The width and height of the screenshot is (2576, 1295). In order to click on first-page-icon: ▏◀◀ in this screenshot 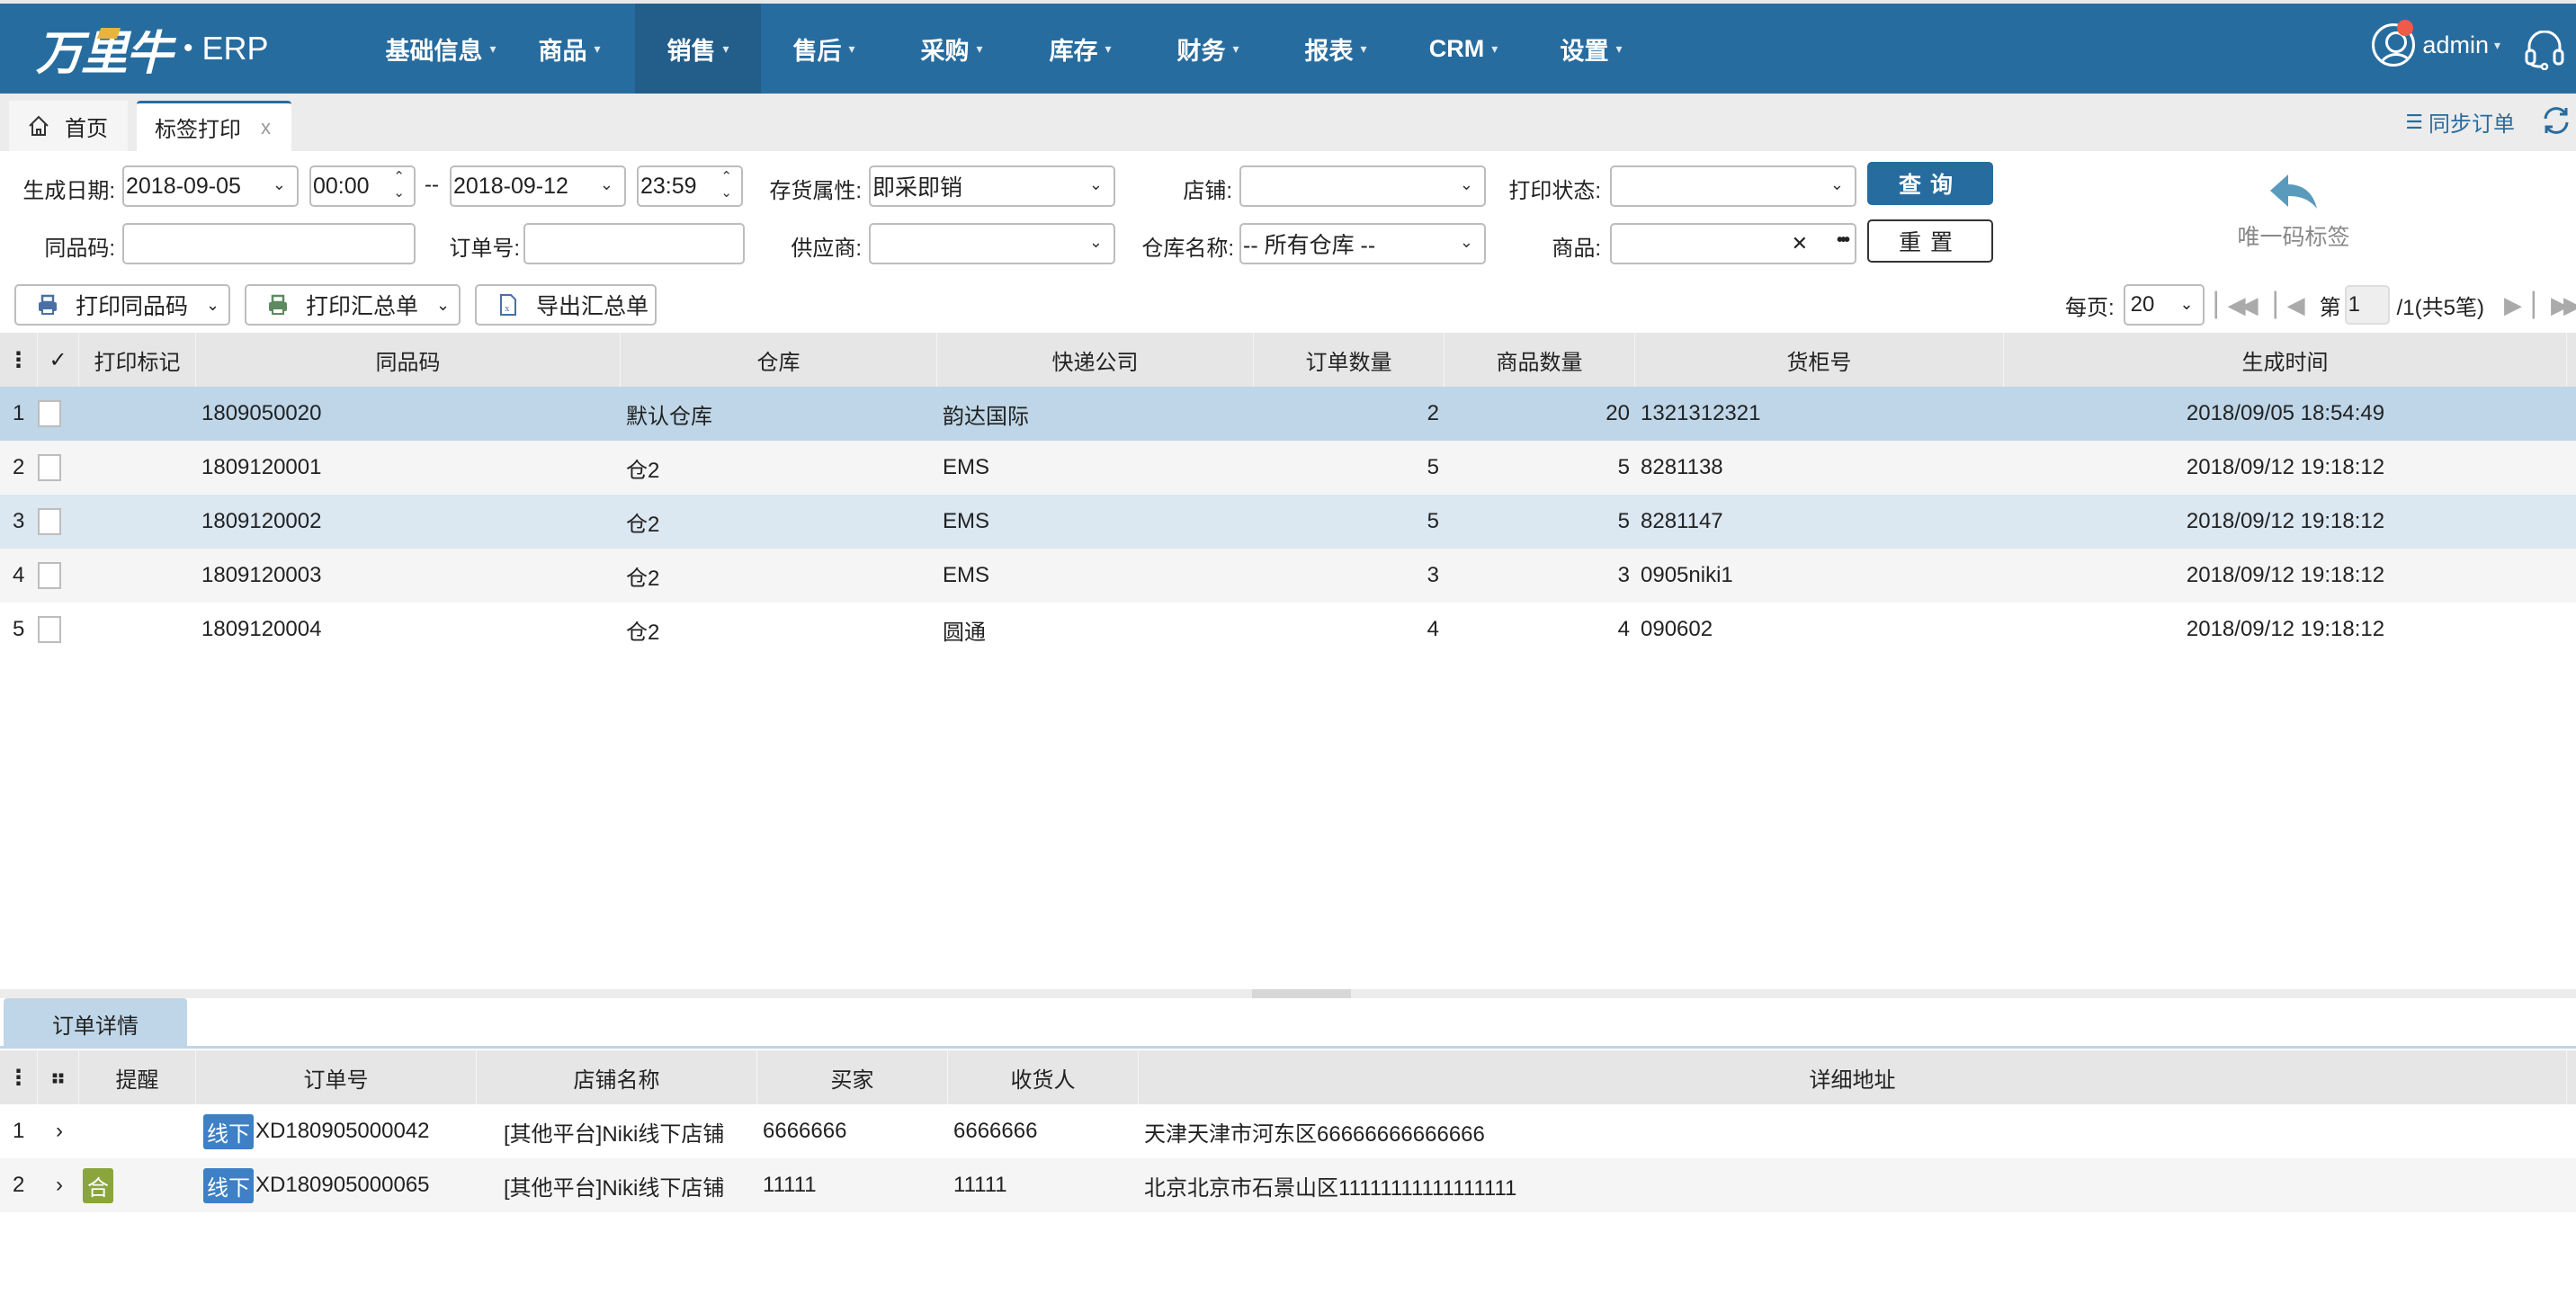, I will do `click(2236, 305)`.